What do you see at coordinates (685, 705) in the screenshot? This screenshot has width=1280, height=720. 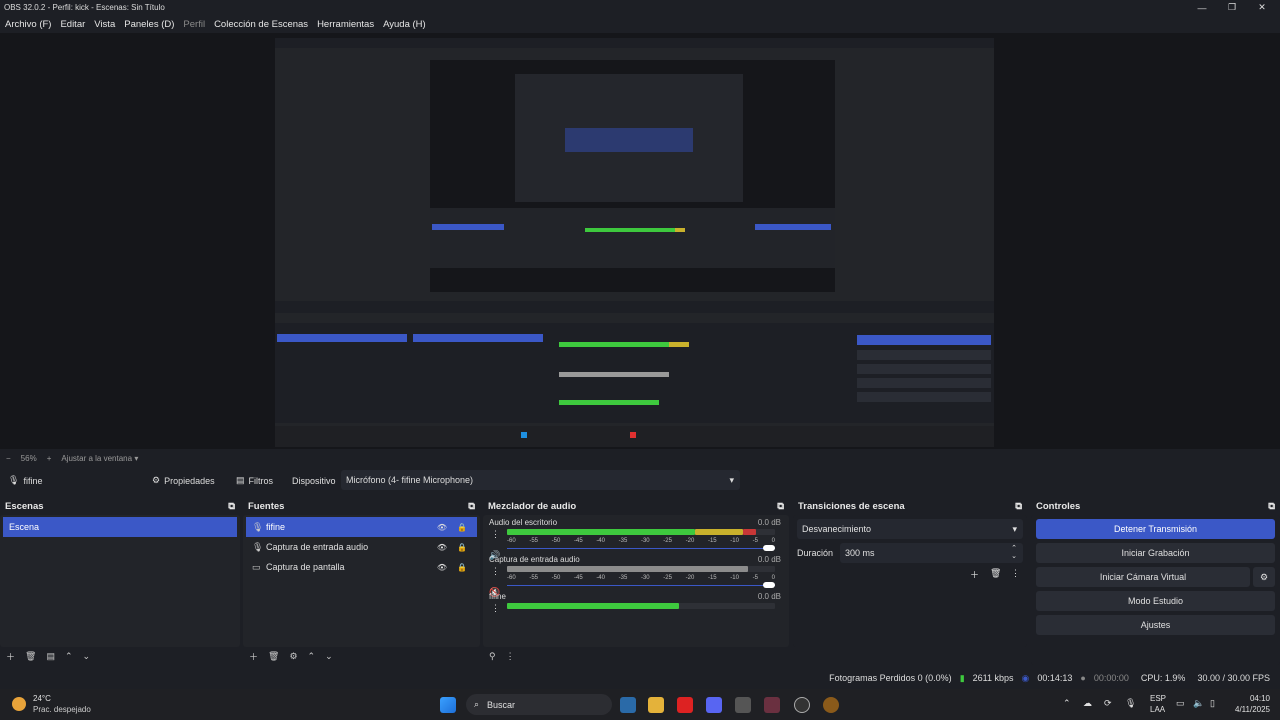 I see `opera-icon` at bounding box center [685, 705].